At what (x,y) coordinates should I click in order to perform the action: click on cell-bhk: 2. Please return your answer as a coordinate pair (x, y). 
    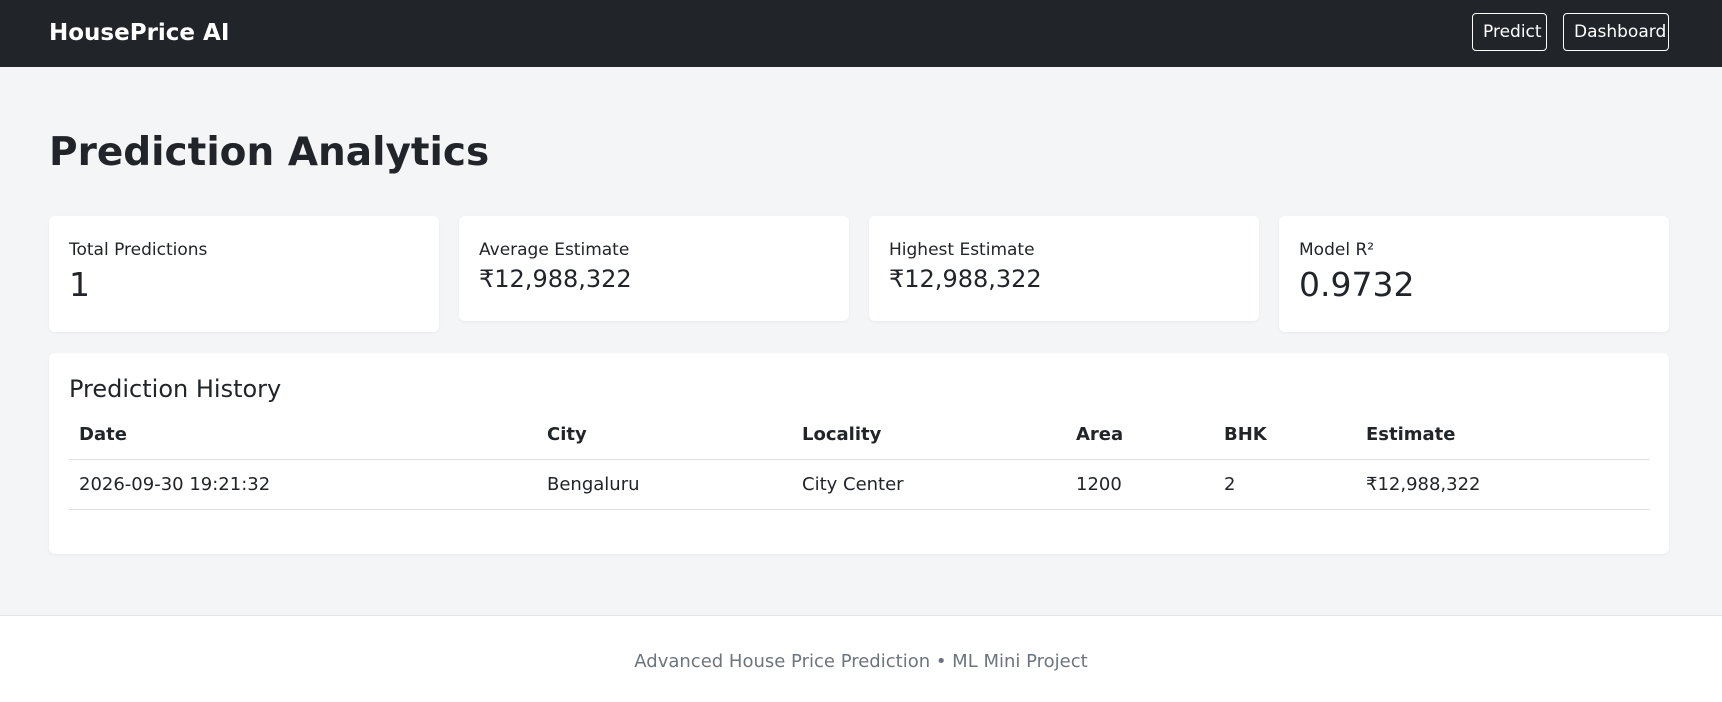
    Looking at the image, I should click on (1285, 484).